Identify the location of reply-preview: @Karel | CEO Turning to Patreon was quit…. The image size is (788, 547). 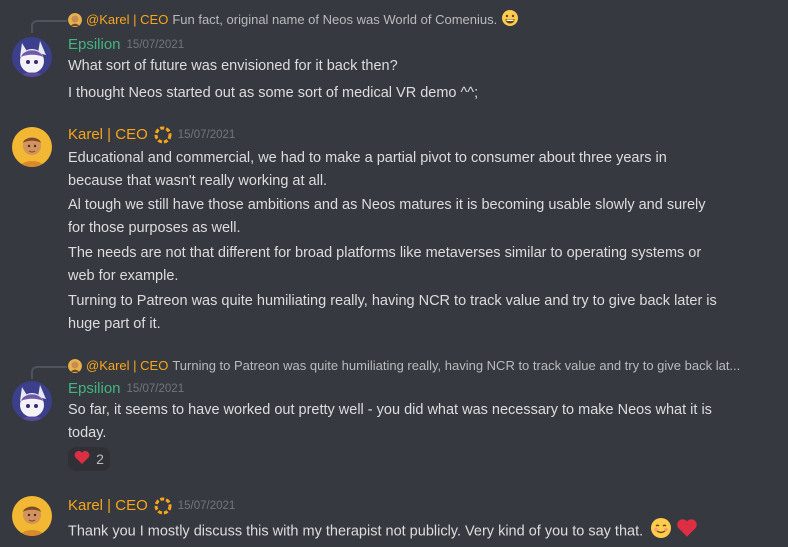
(404, 366).